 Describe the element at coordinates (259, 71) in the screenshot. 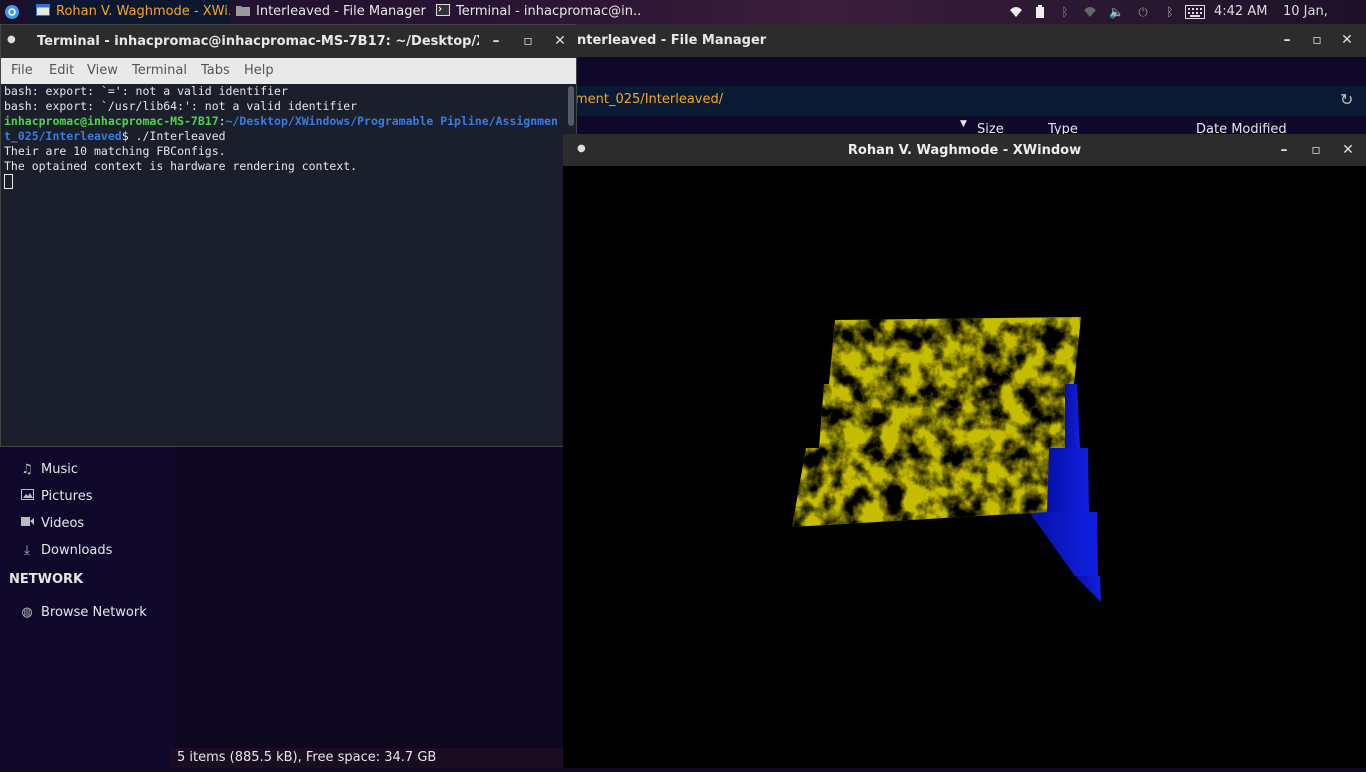

I see `menu-help: Help` at that location.